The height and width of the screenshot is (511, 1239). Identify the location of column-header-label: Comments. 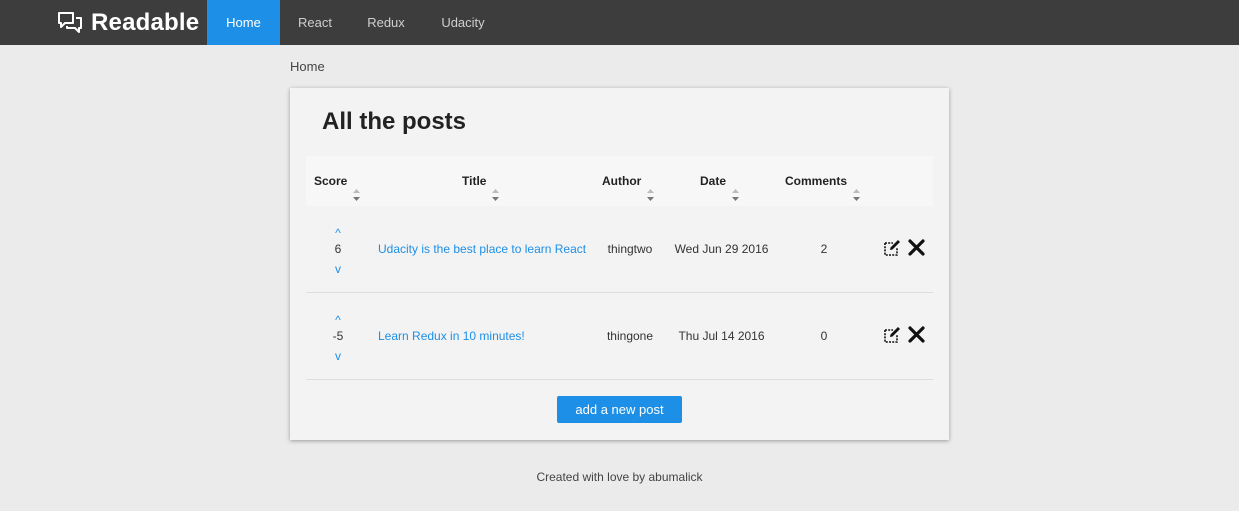
(816, 181).